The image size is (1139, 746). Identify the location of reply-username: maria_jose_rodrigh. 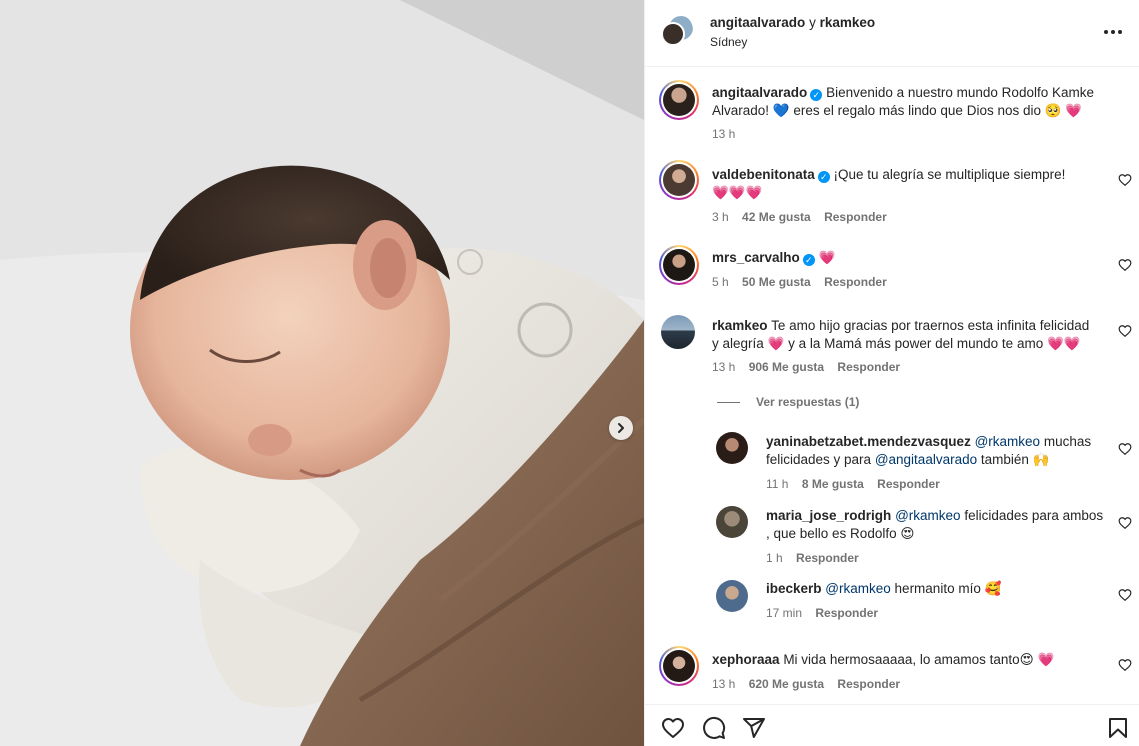
(828, 515).